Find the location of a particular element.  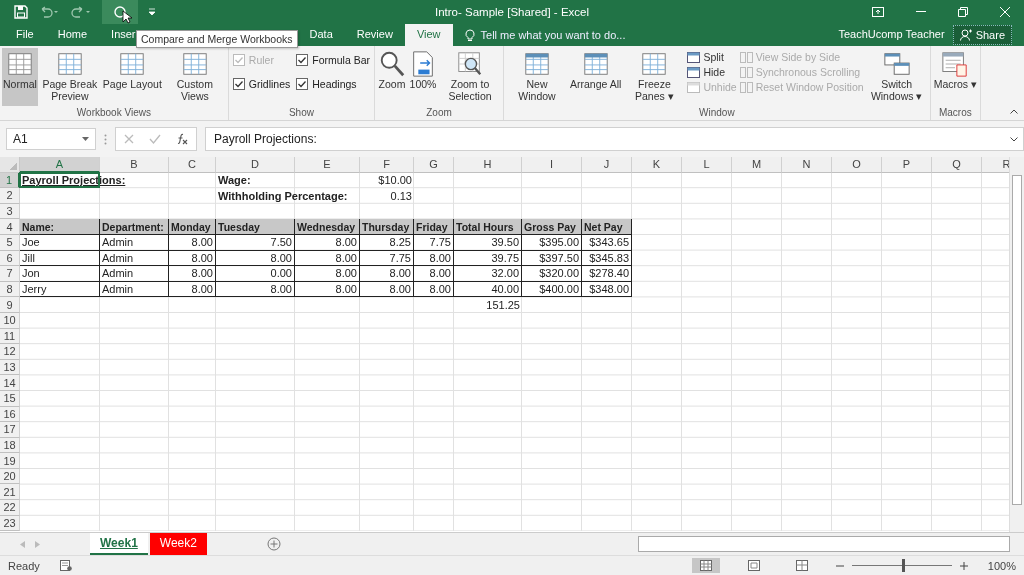

column-header: G is located at coordinates (434, 165).